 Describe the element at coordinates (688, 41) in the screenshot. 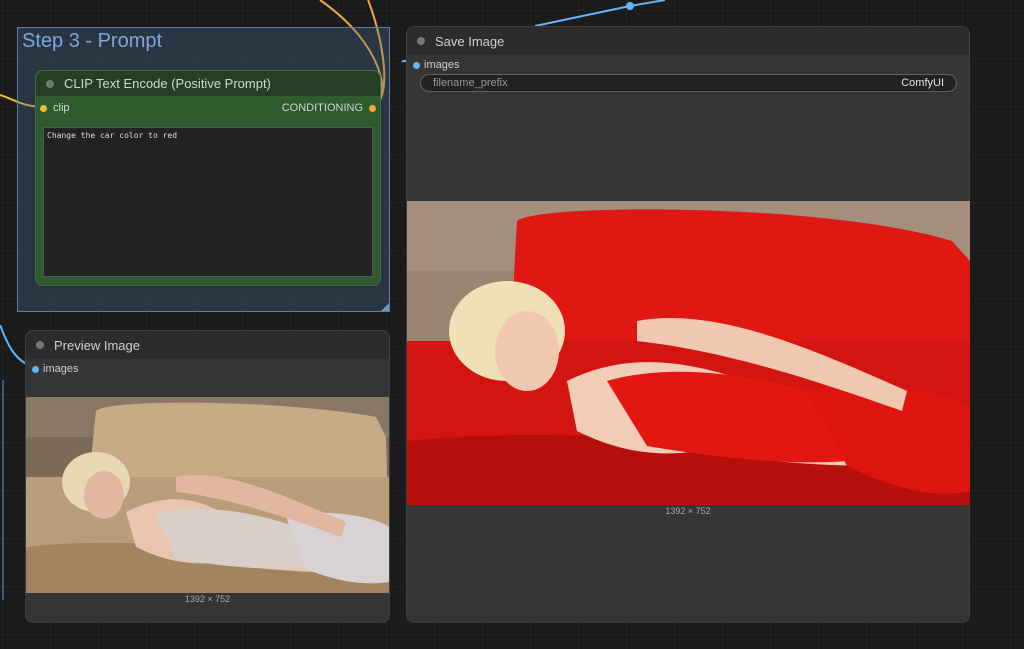

I see `save-node-header: Save Image` at that location.